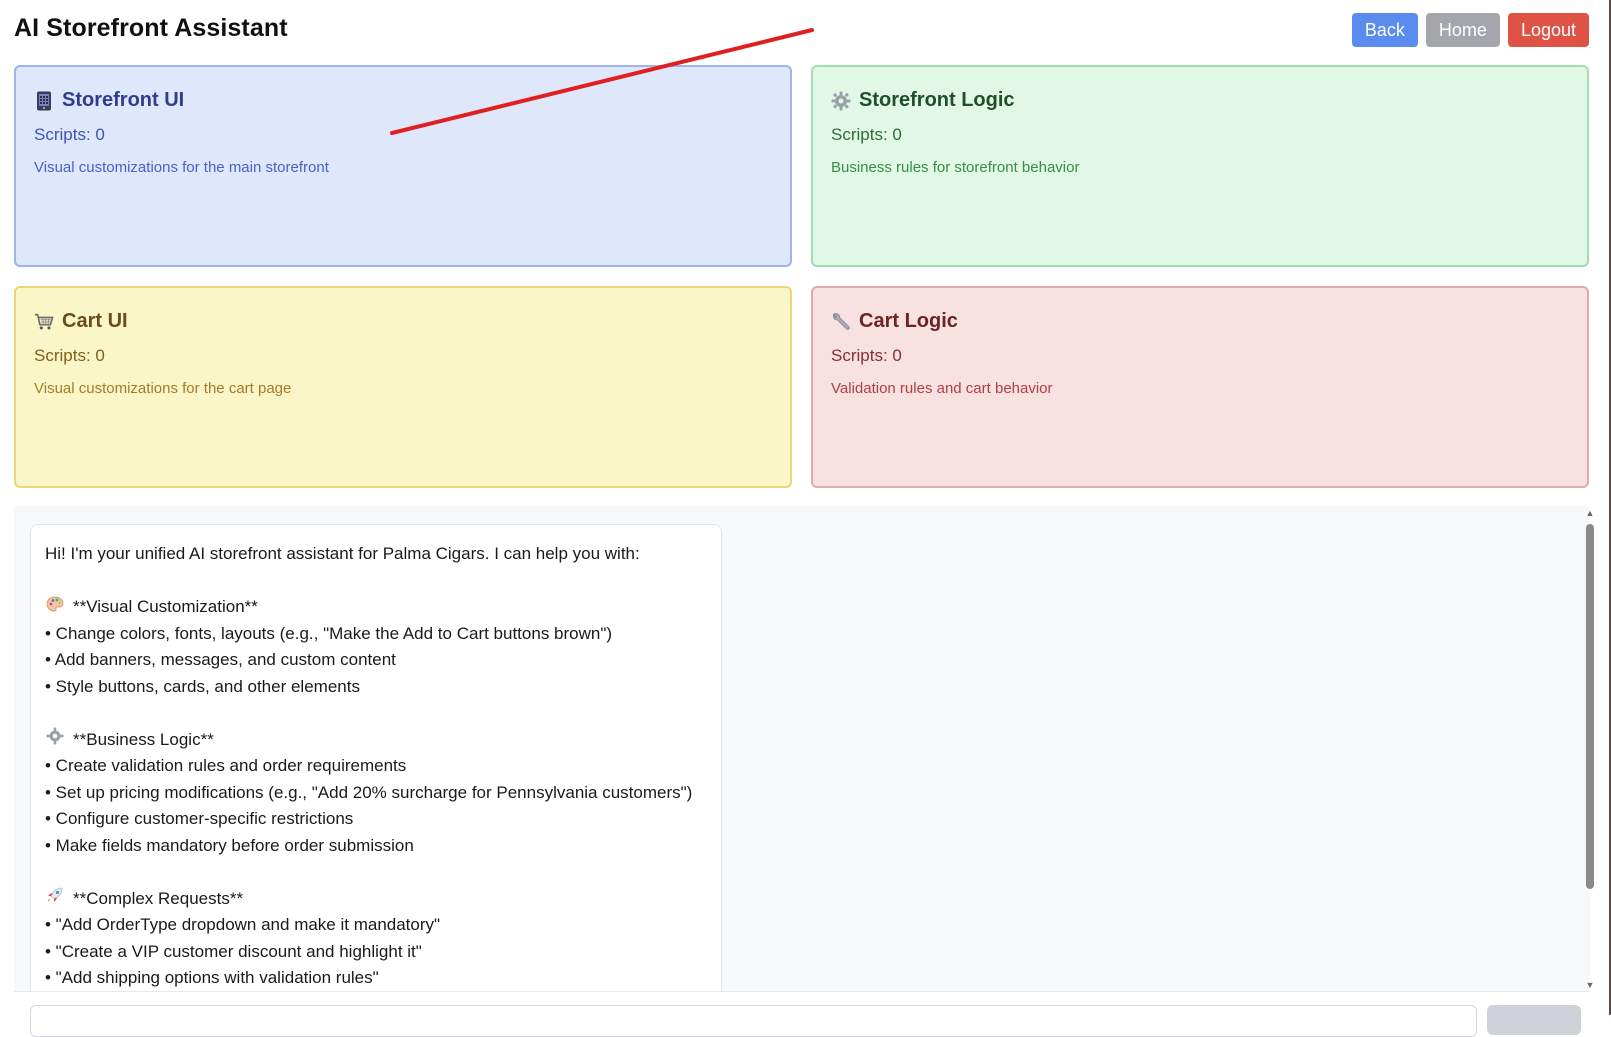  What do you see at coordinates (44, 101) in the screenshot?
I see `phone-icon` at bounding box center [44, 101].